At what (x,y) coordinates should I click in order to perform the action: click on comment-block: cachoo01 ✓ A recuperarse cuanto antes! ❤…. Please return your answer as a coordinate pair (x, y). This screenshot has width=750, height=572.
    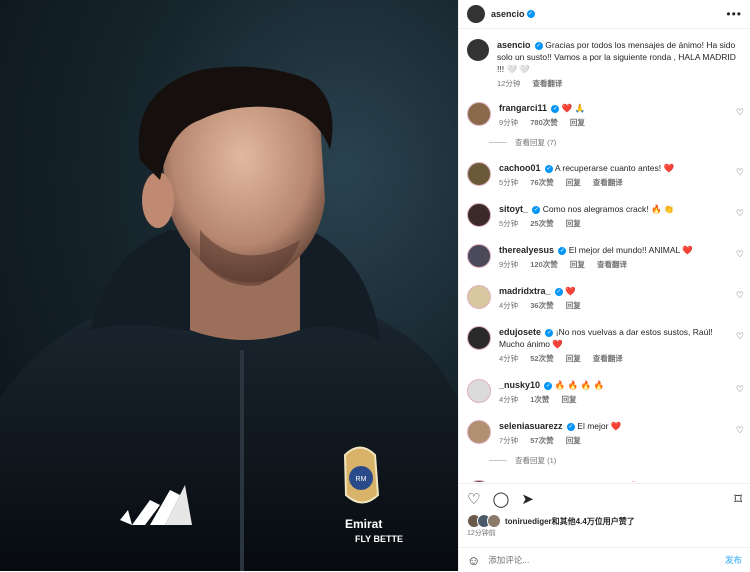
    Looking at the image, I should click on (604, 175).